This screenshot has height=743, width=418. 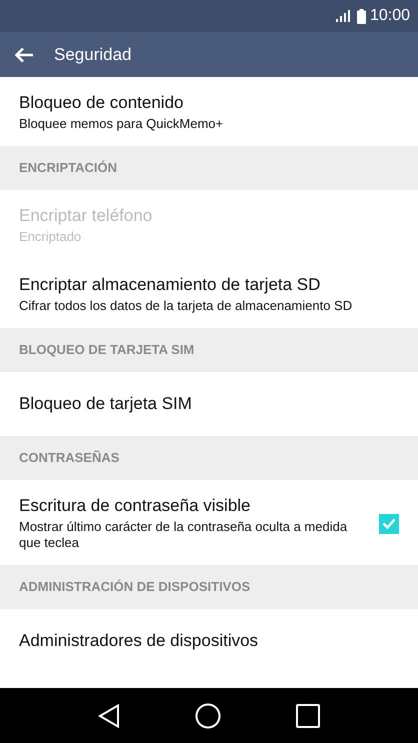 I want to click on status-time: 10:00, so click(x=390, y=16).